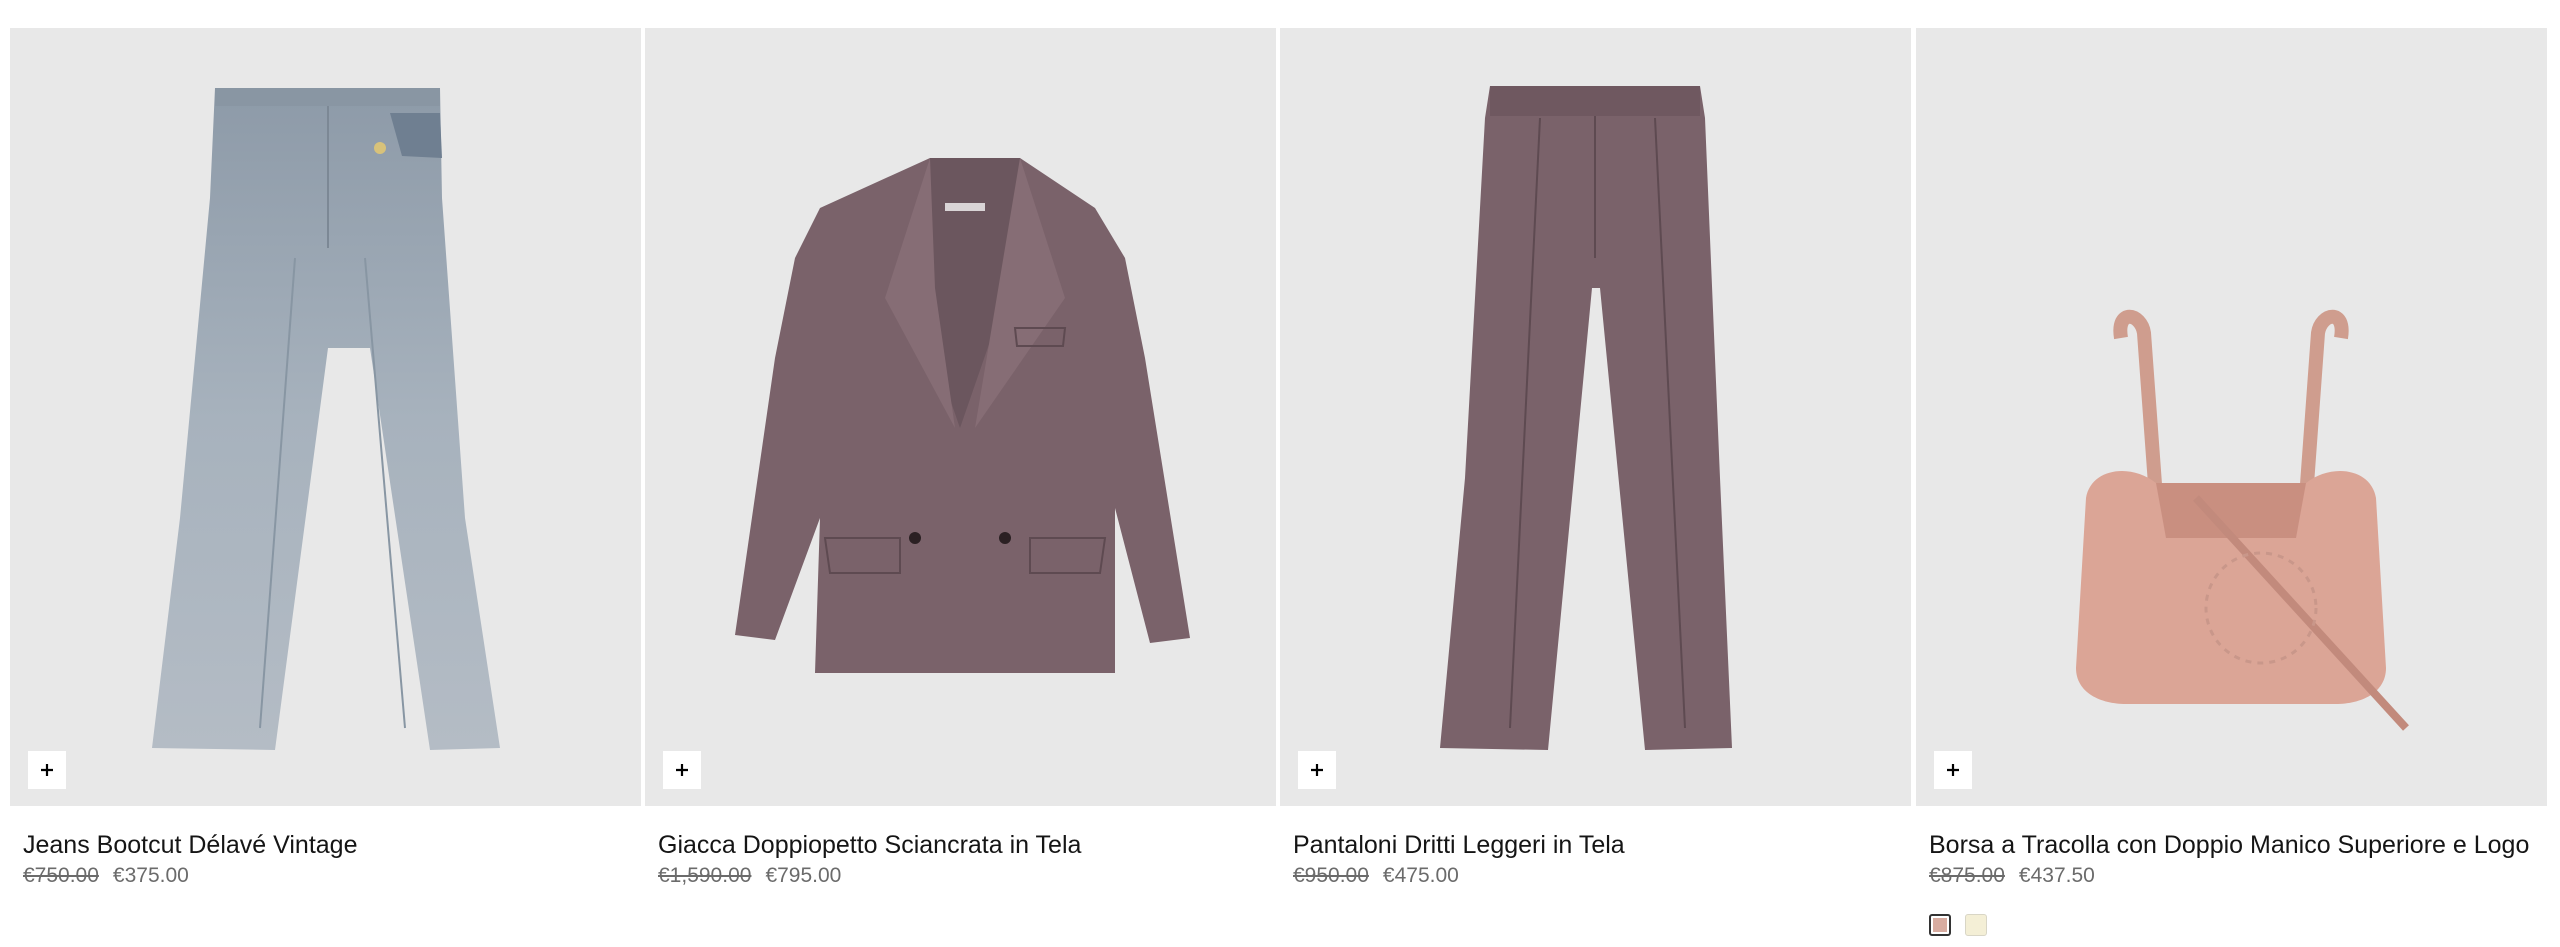 The image size is (2560, 947). I want to click on color-swatch-cream, so click(1976, 925).